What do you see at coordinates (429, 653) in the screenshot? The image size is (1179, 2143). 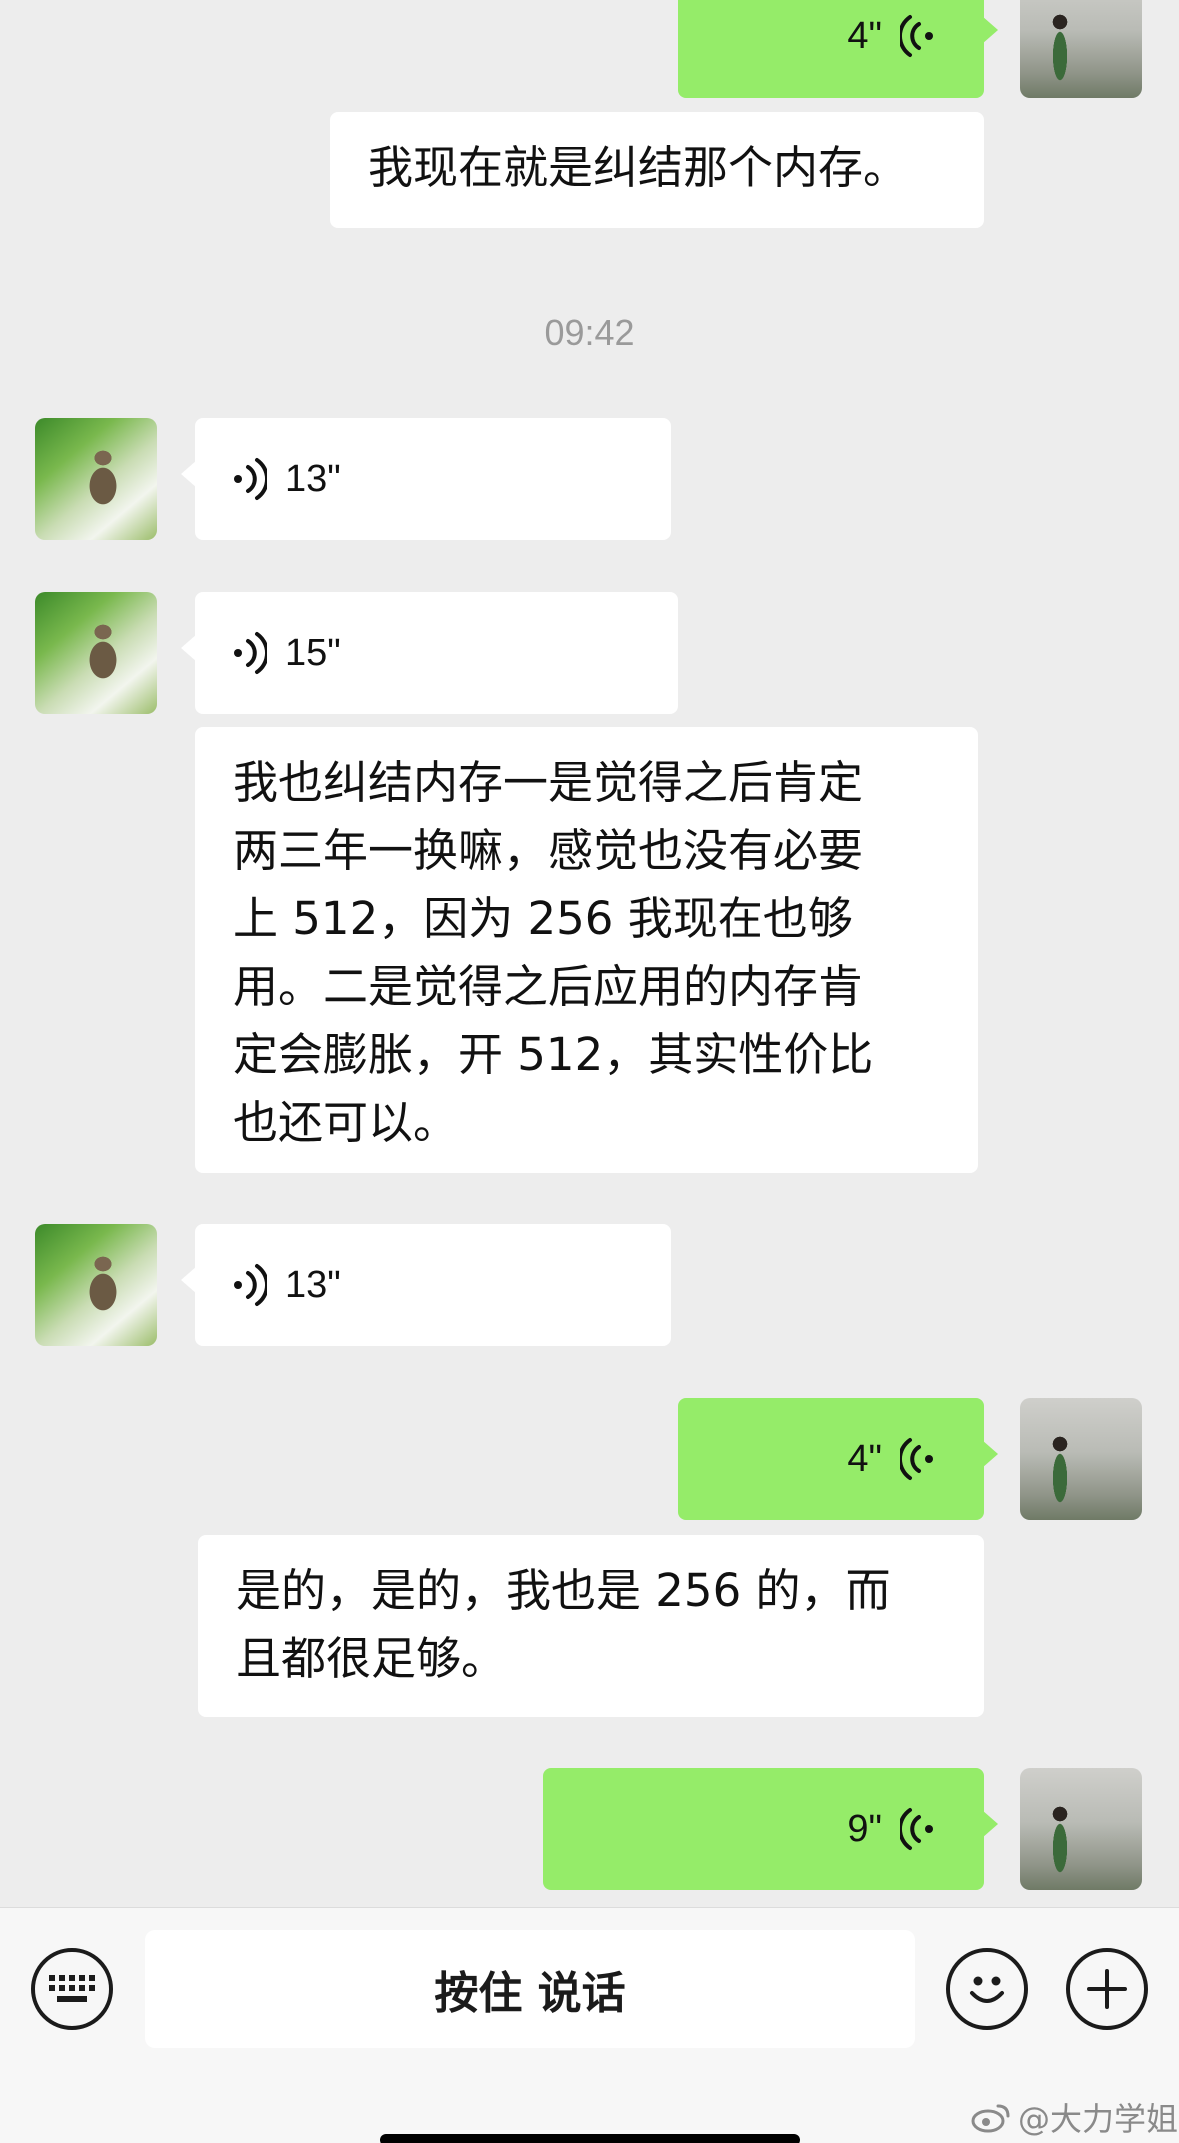 I see `voice-message: 15"` at bounding box center [429, 653].